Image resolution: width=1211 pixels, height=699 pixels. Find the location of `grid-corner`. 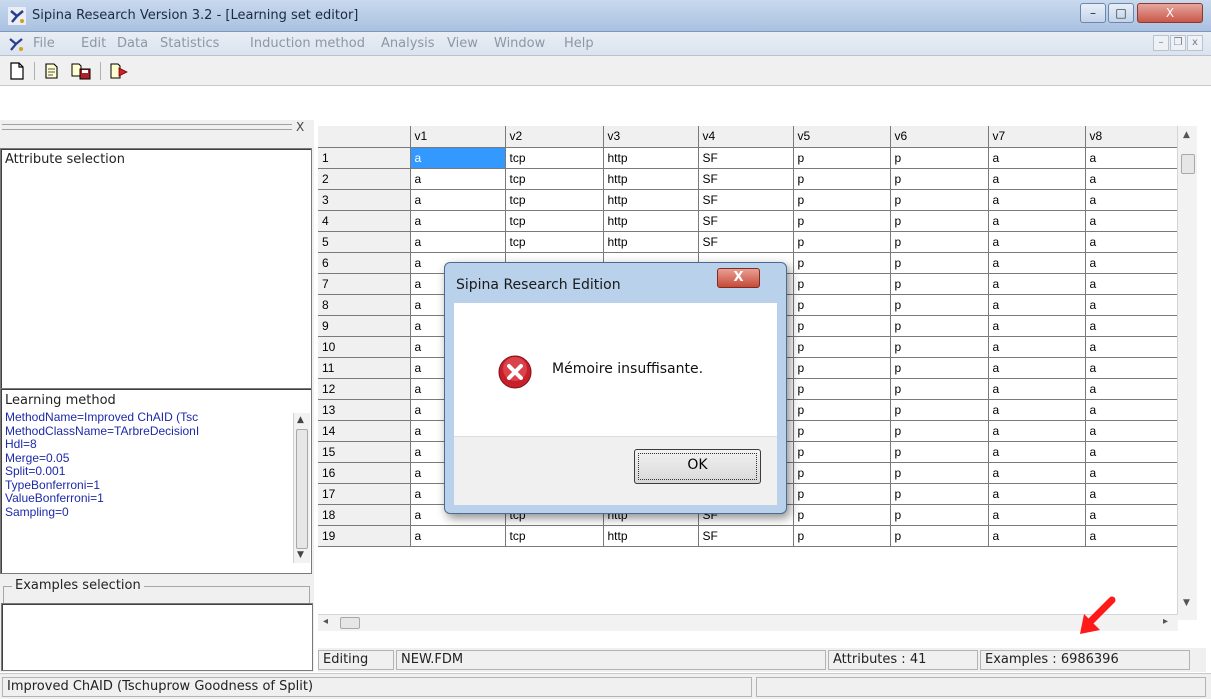

grid-corner is located at coordinates (364, 137).